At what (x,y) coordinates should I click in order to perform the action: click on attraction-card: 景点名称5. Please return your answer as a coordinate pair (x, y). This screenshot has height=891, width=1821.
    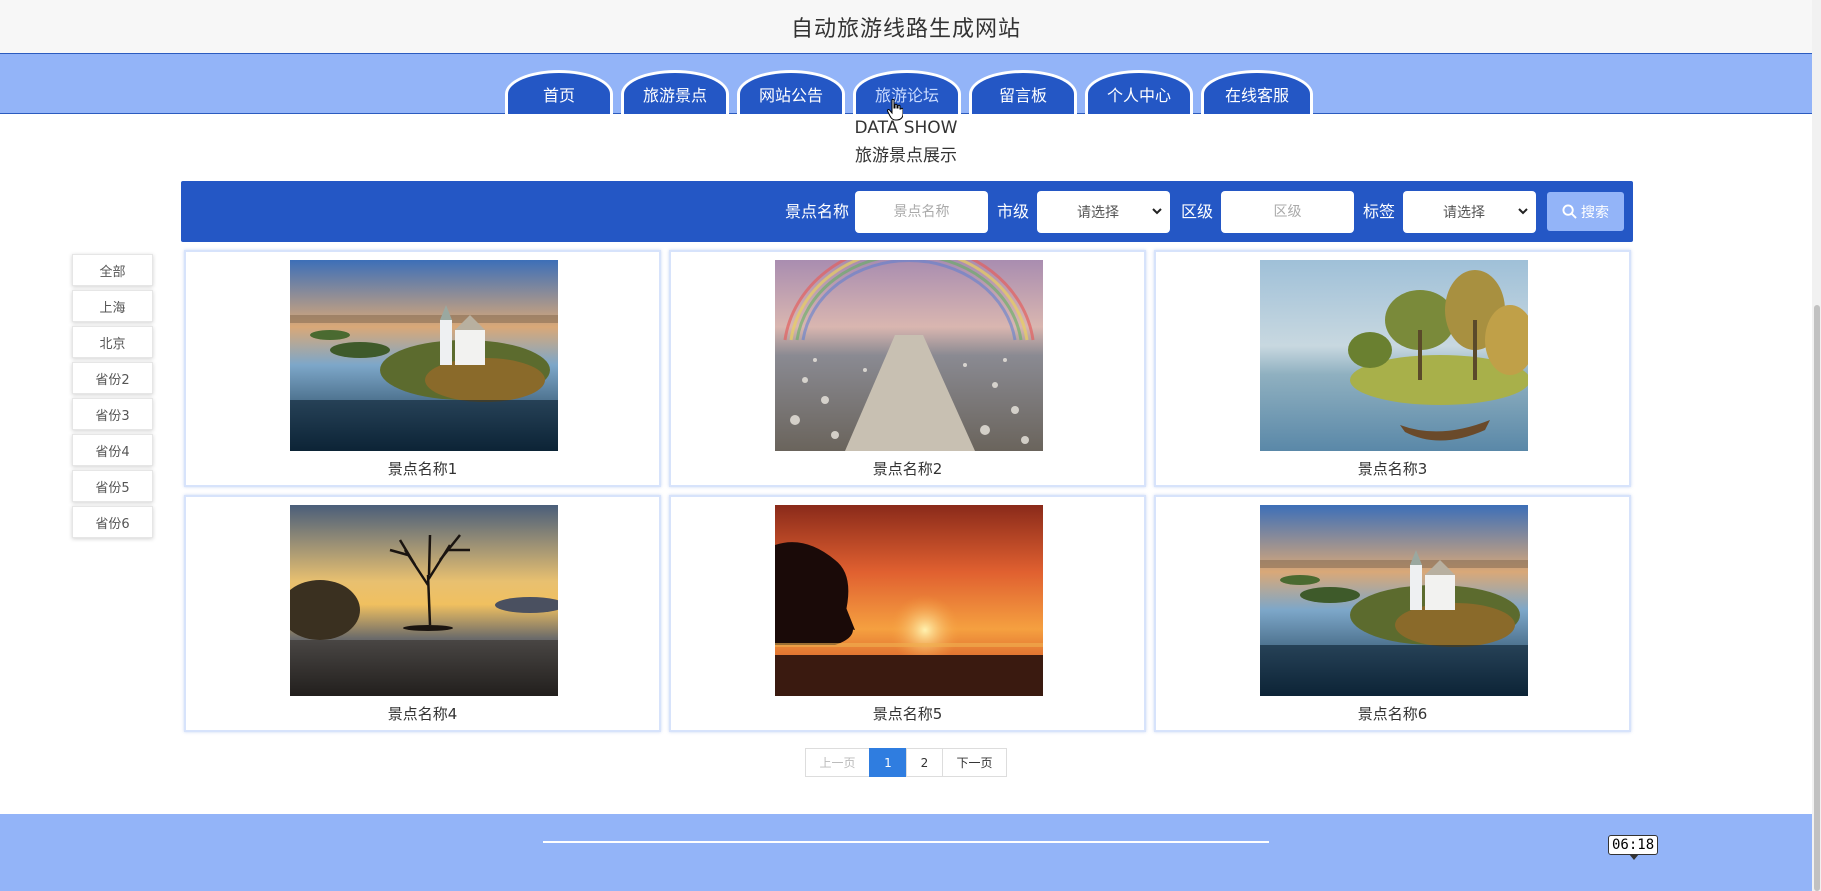
    Looking at the image, I should click on (907, 613).